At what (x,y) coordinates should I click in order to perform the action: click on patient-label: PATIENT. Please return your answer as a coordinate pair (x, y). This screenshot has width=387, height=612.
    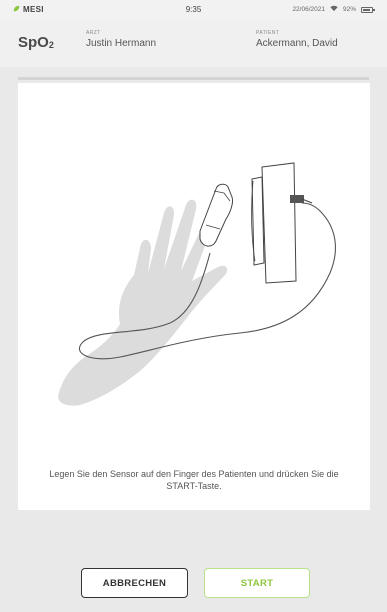
    Looking at the image, I should click on (268, 33).